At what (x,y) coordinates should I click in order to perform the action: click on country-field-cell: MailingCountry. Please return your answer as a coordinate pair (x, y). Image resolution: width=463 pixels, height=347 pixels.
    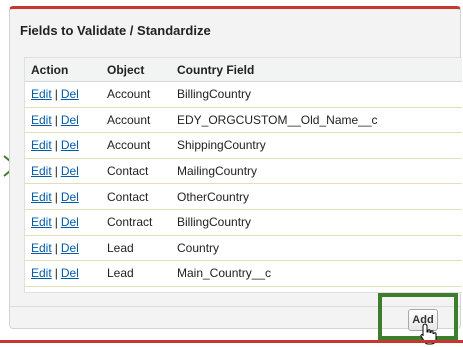
    Looking at the image, I should click on (316, 171).